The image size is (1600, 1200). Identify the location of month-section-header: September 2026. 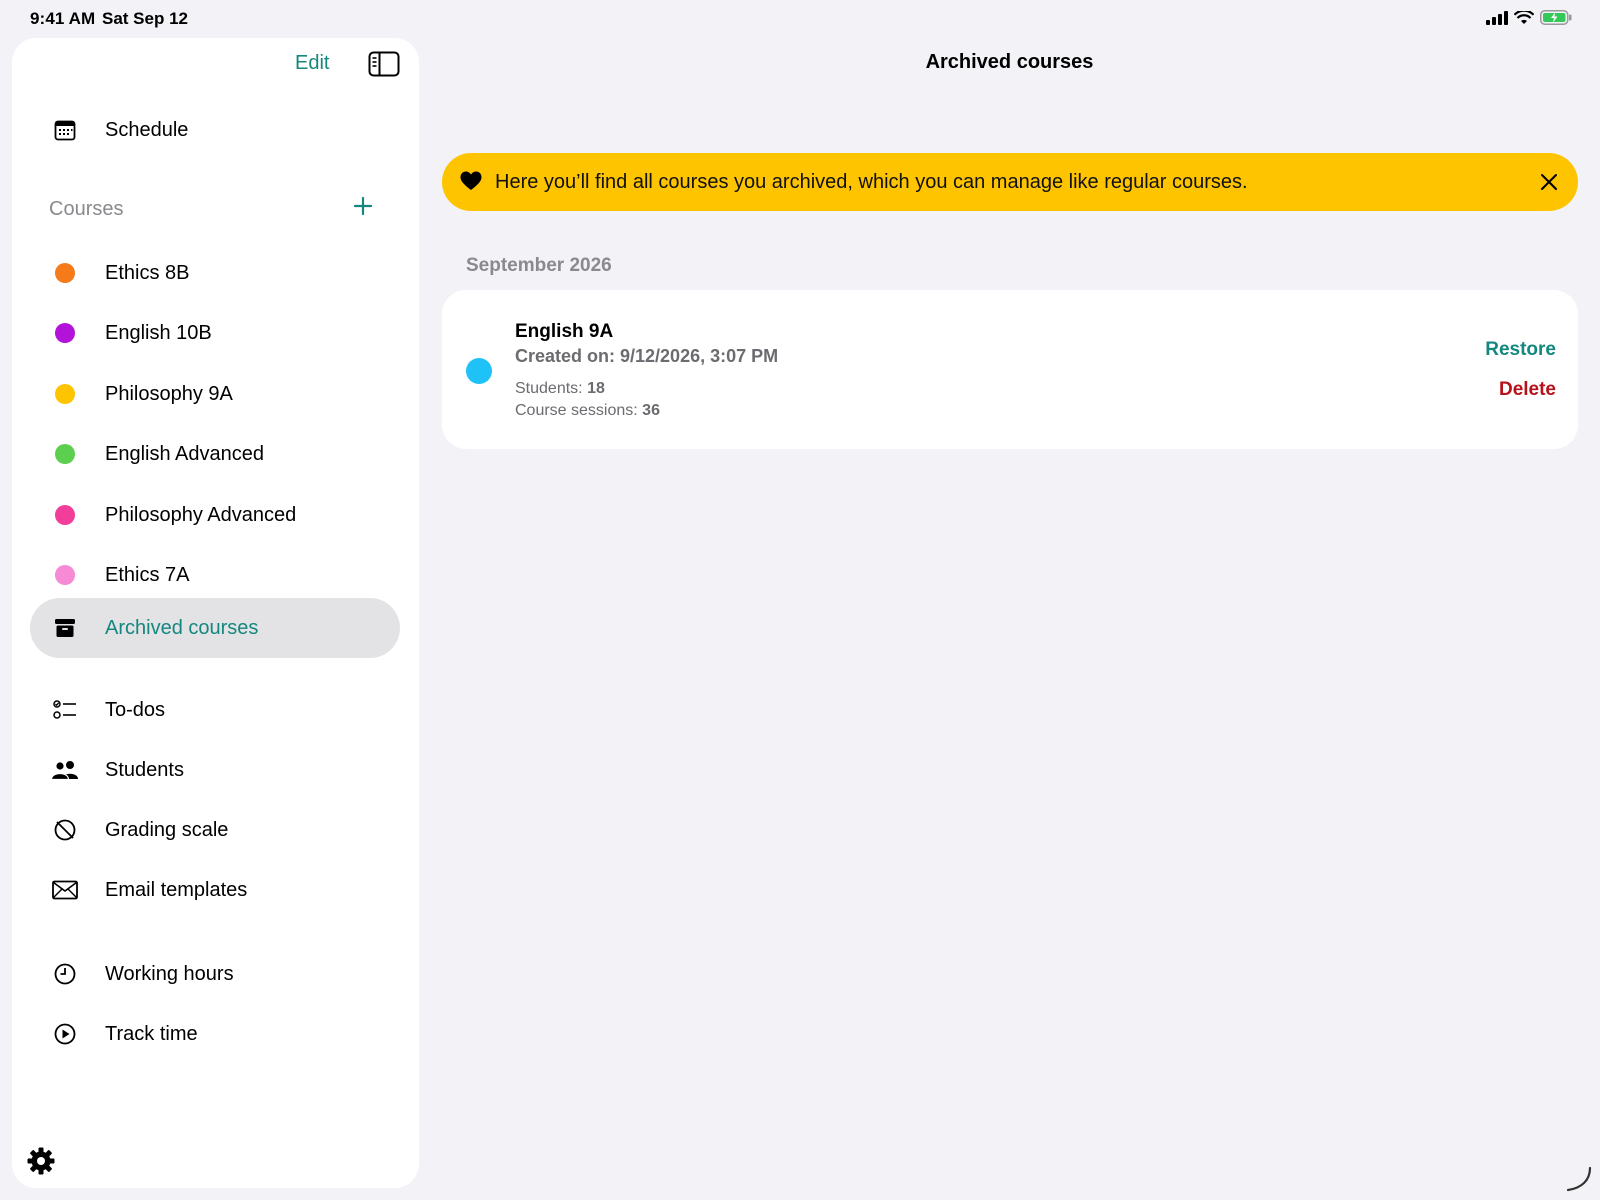
(539, 265).